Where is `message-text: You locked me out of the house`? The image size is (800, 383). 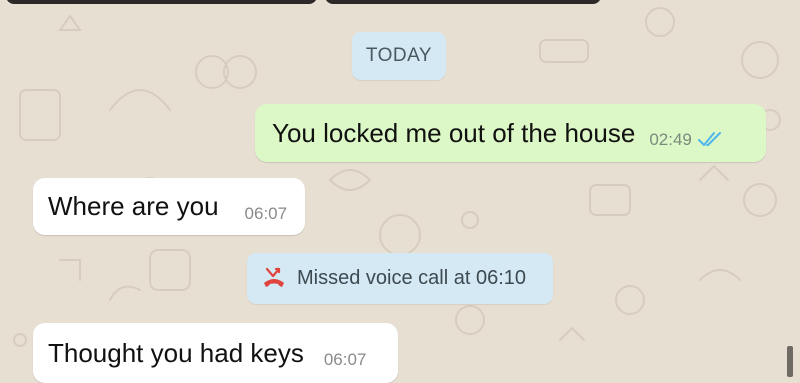 message-text: You locked me out of the house is located at coordinates (454, 132).